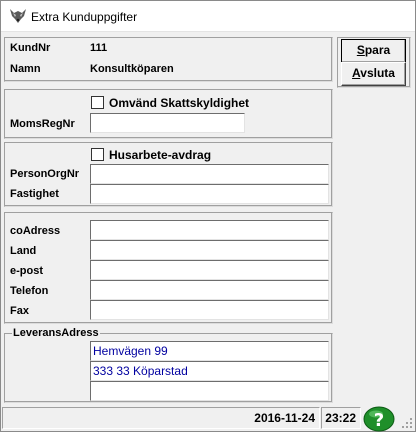 The image size is (416, 432). I want to click on coadress-label: coAdress, so click(35, 231).